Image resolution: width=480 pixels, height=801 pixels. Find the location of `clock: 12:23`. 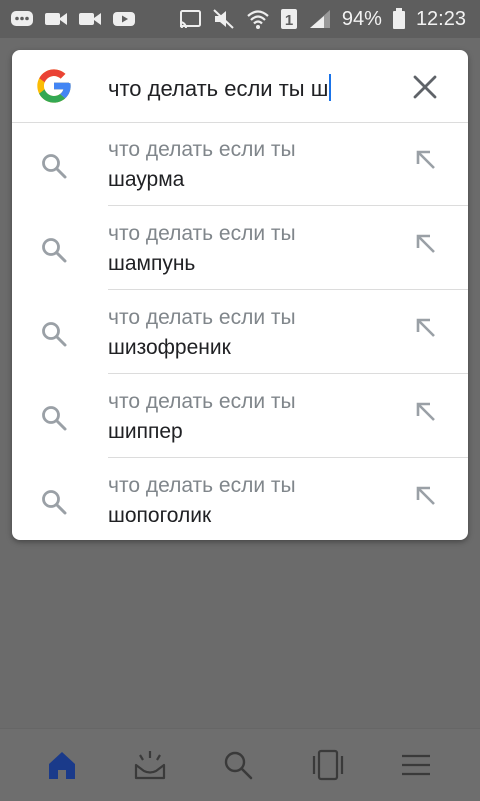

clock: 12:23 is located at coordinates (440, 18).